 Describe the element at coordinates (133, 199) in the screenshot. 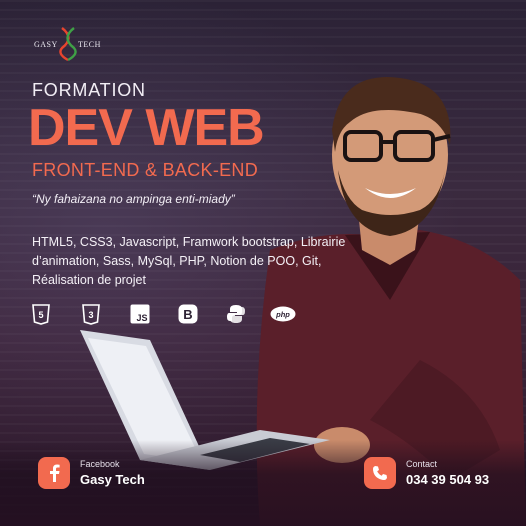

I see `motto-quote: “Ny fahaizana no ampinga enti-miady”` at that location.